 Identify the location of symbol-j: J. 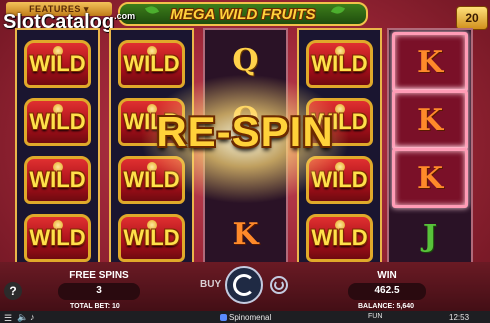
(430, 236).